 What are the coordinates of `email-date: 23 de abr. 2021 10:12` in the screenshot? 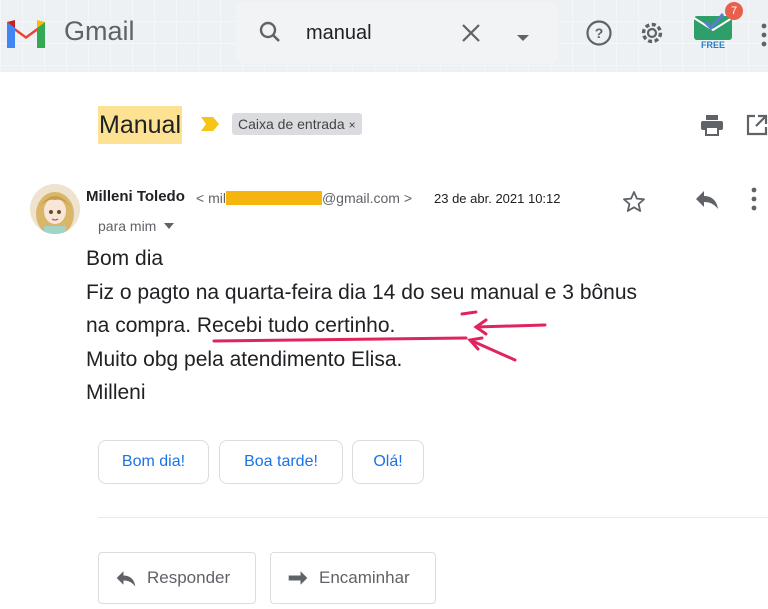 It's located at (497, 198).